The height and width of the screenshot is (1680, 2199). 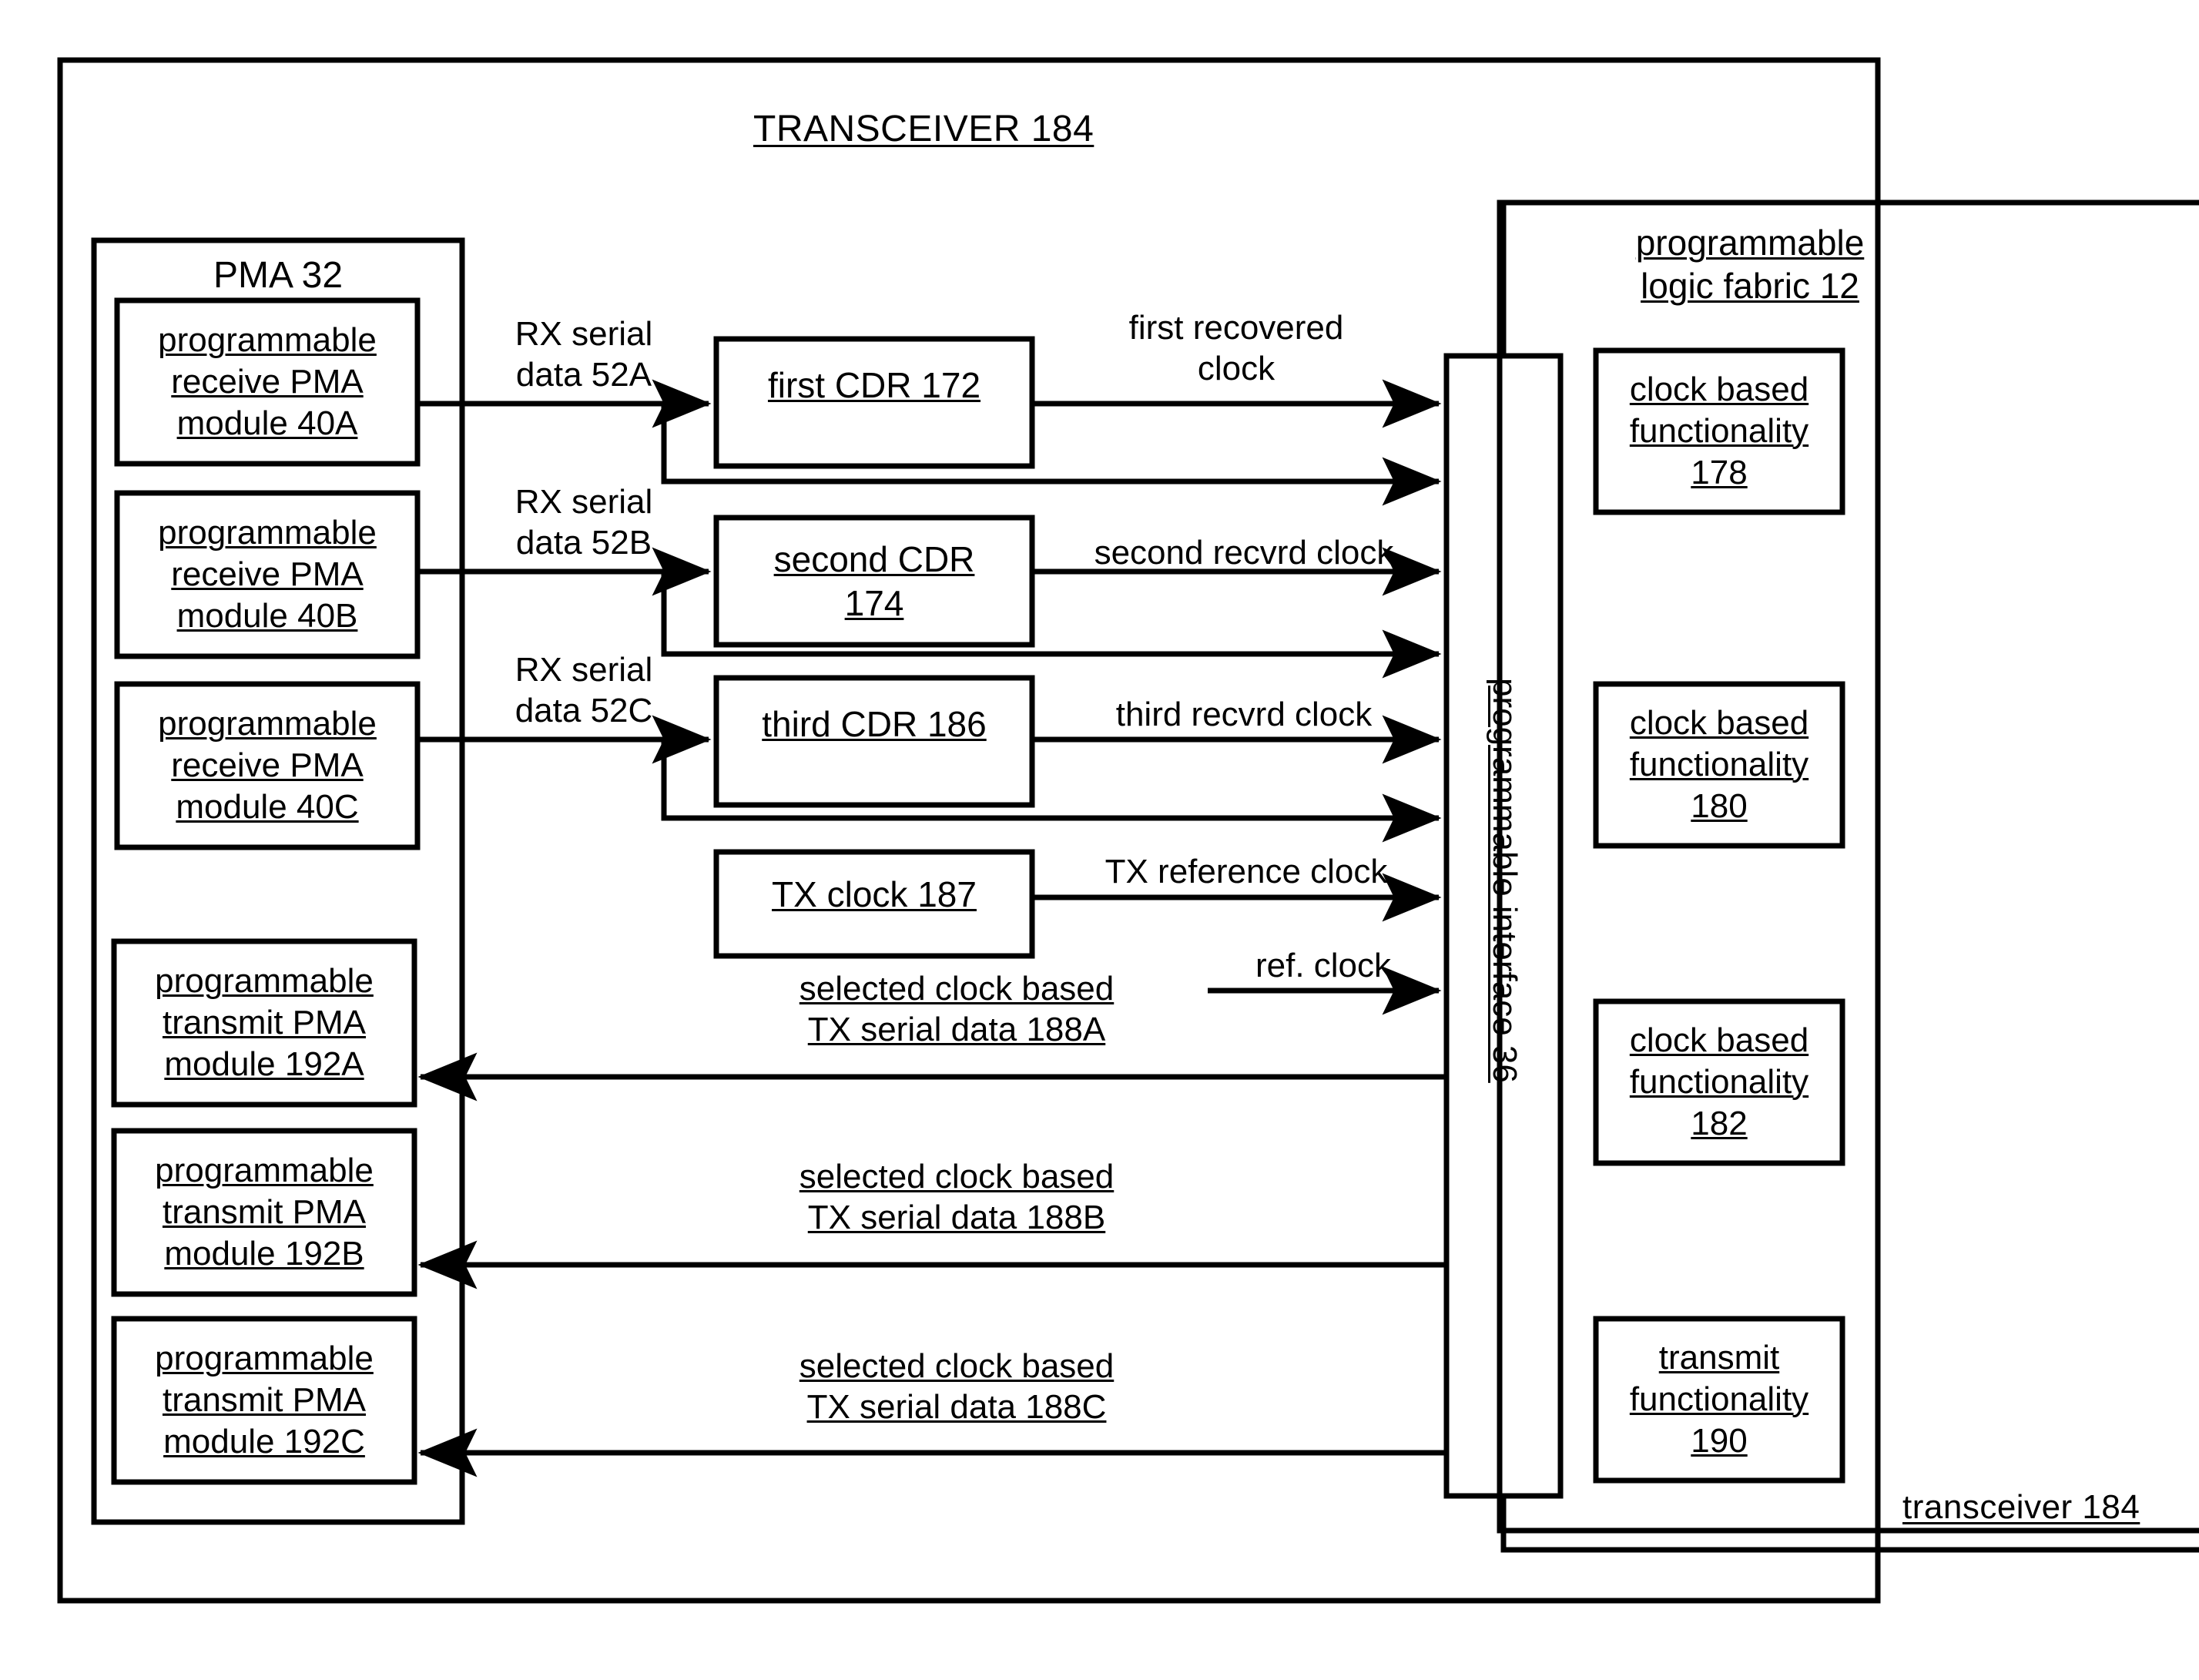 I want to click on label-tx-serial-188c-line1: selected clock based, so click(x=957, y=1366).